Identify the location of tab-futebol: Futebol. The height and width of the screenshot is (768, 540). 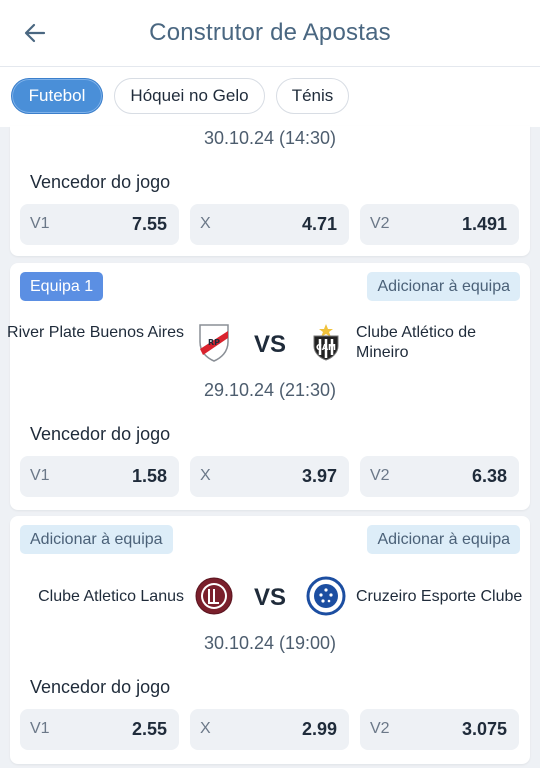
(57, 96).